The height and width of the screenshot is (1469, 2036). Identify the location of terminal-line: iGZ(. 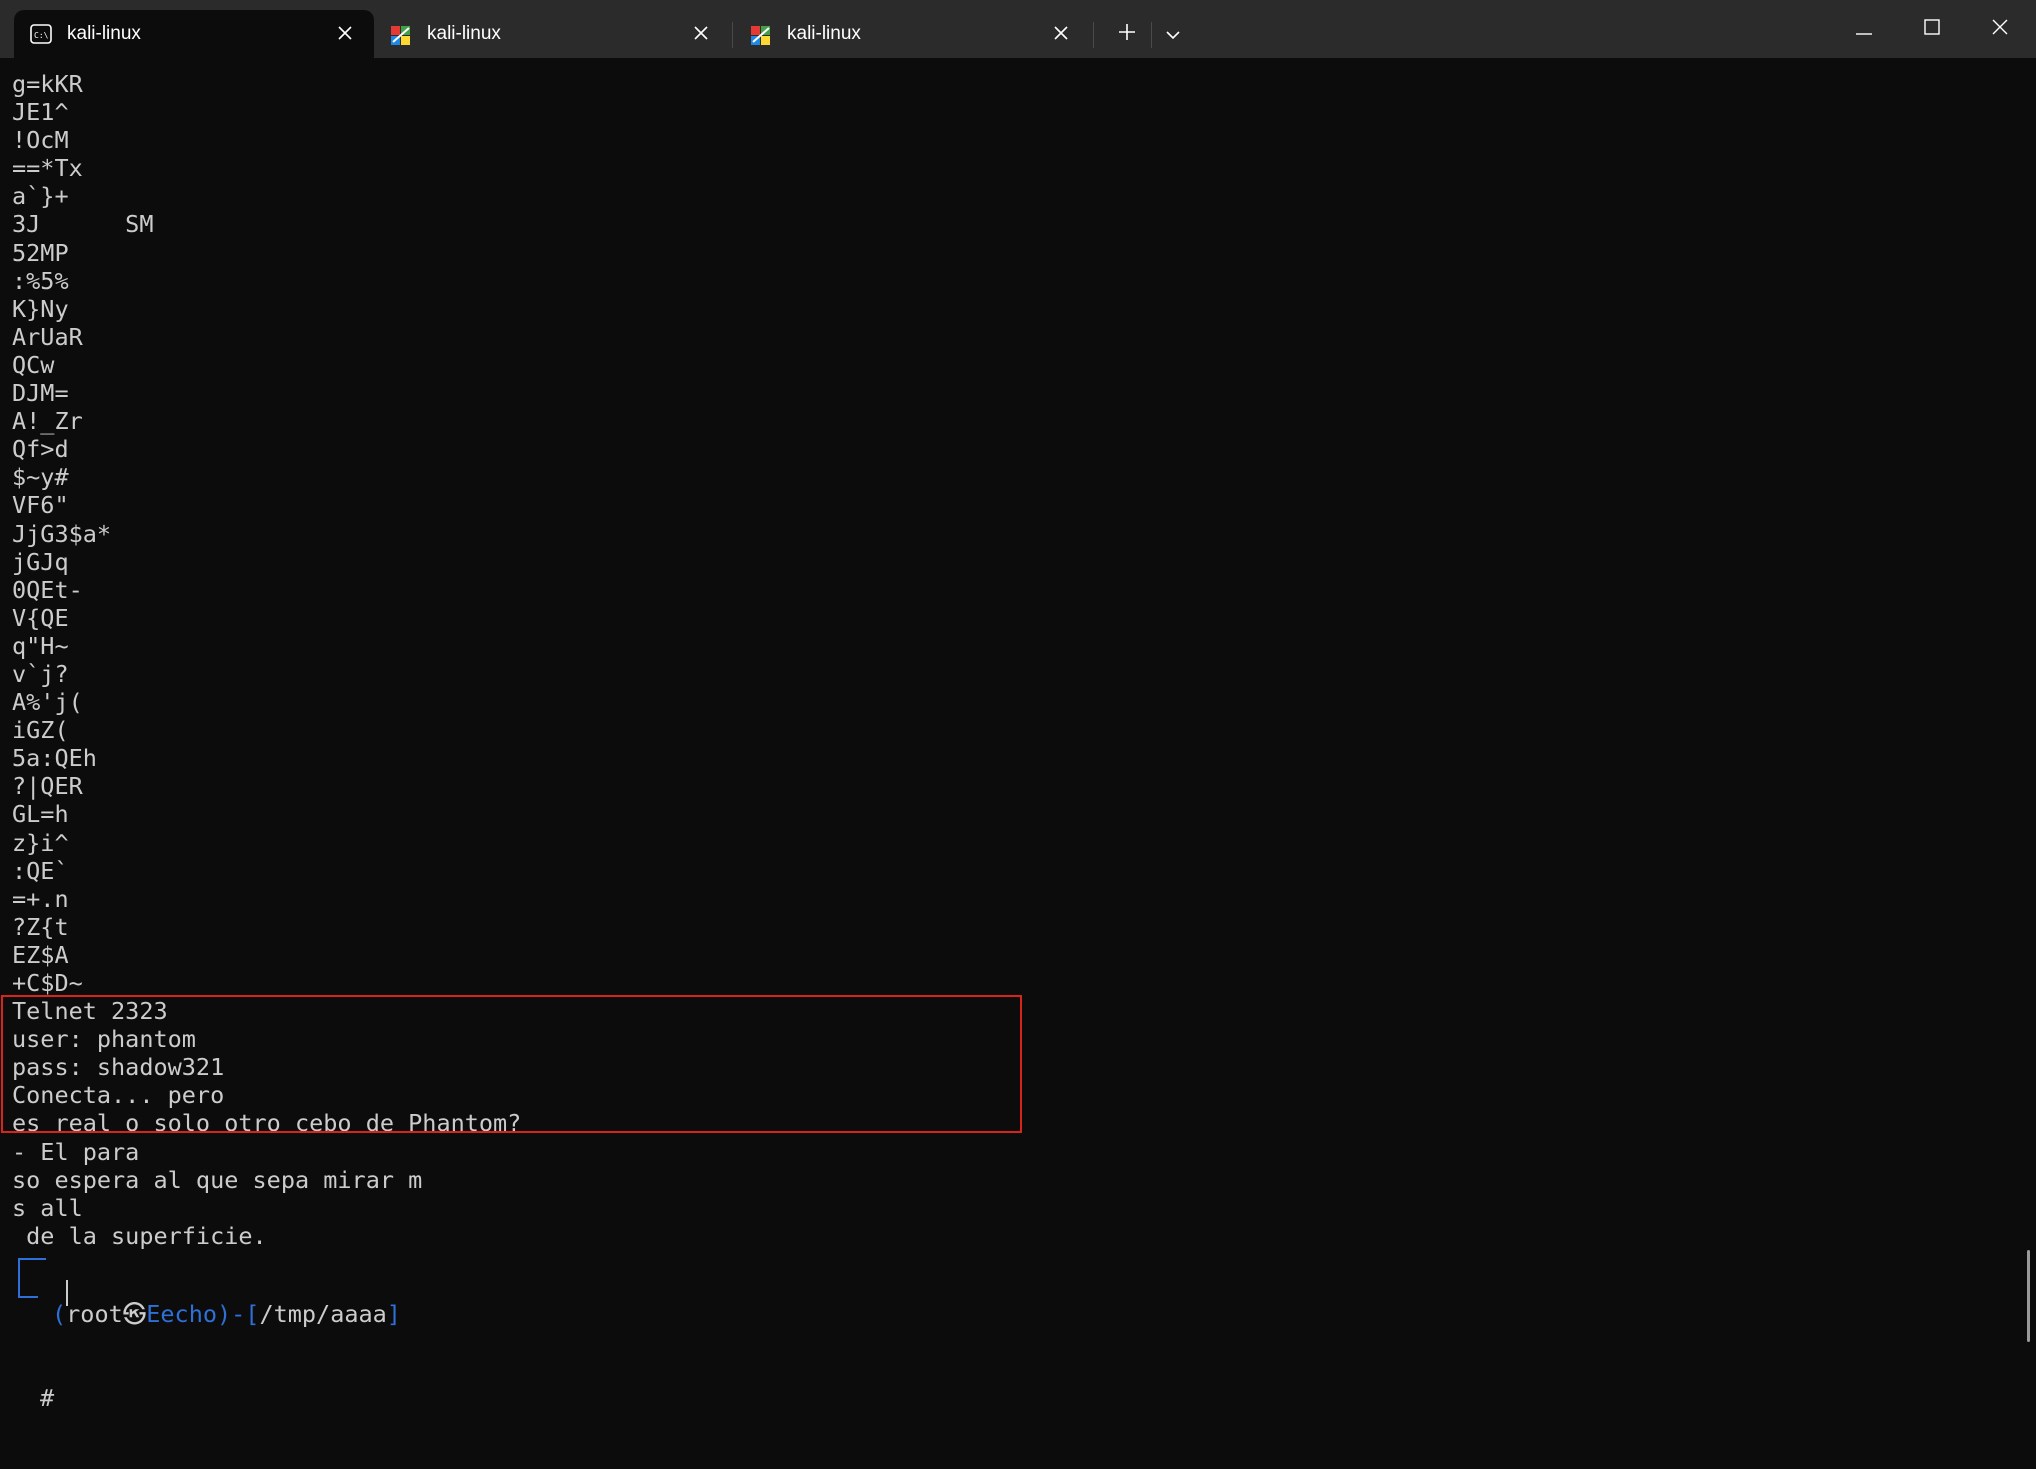
(40, 730).